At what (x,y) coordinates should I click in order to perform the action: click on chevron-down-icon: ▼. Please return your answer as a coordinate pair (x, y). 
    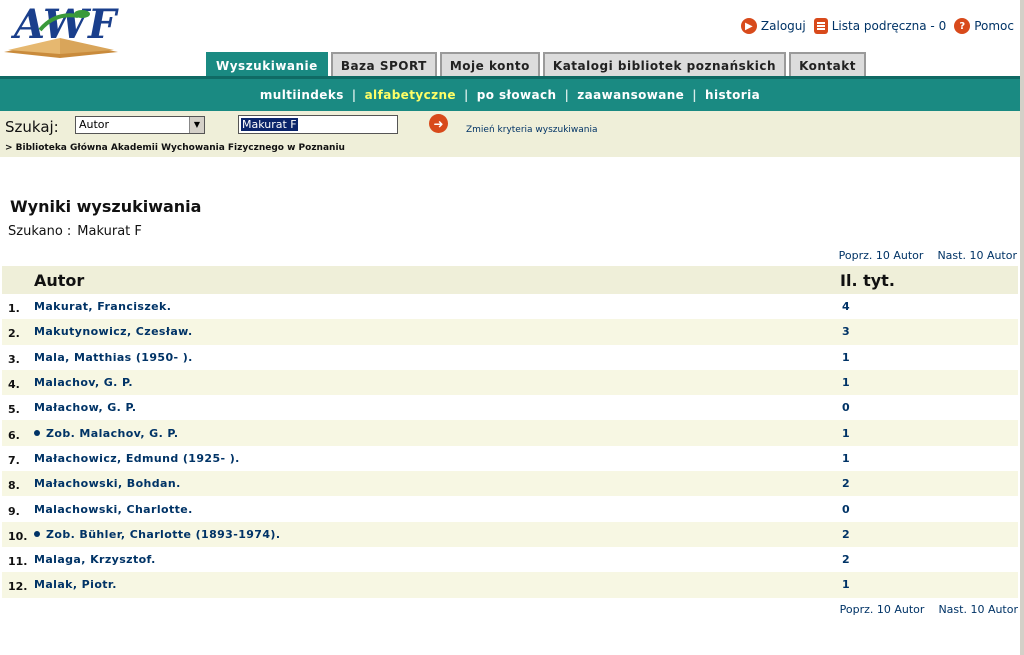
    Looking at the image, I should click on (196, 125).